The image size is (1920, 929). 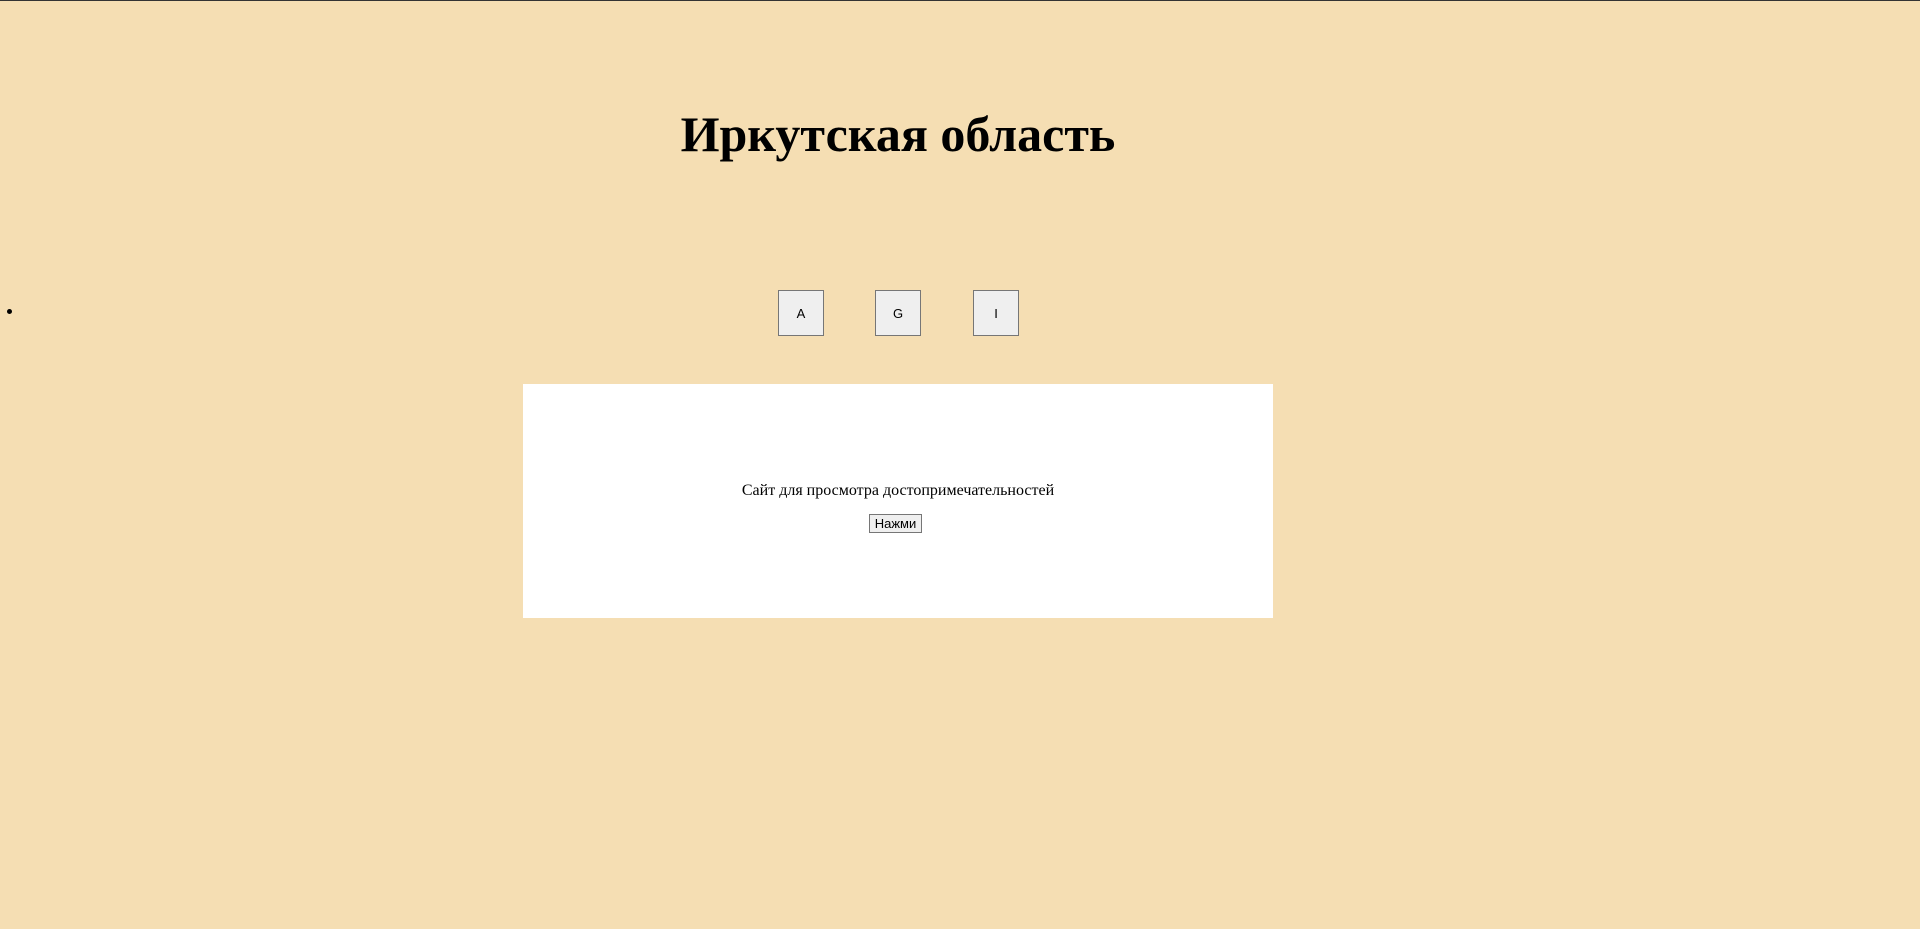 What do you see at coordinates (996, 313) in the screenshot?
I see `nav-button-i: I` at bounding box center [996, 313].